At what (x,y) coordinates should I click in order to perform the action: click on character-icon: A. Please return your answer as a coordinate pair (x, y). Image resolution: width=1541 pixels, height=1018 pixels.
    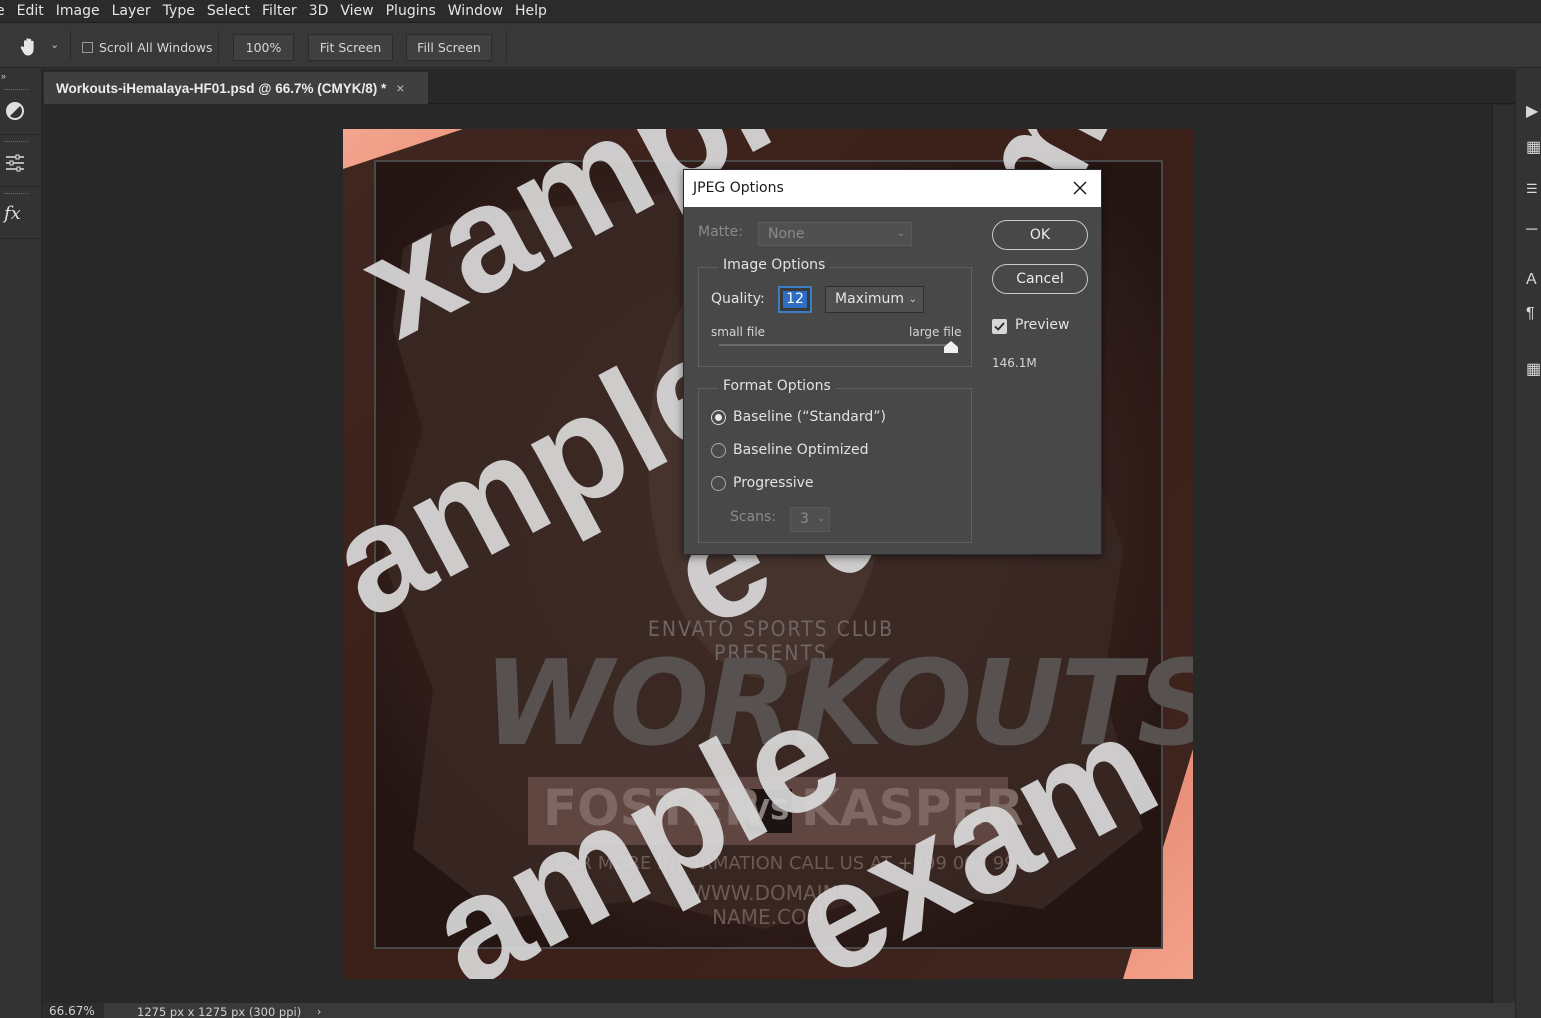
    Looking at the image, I should click on (1531, 280).